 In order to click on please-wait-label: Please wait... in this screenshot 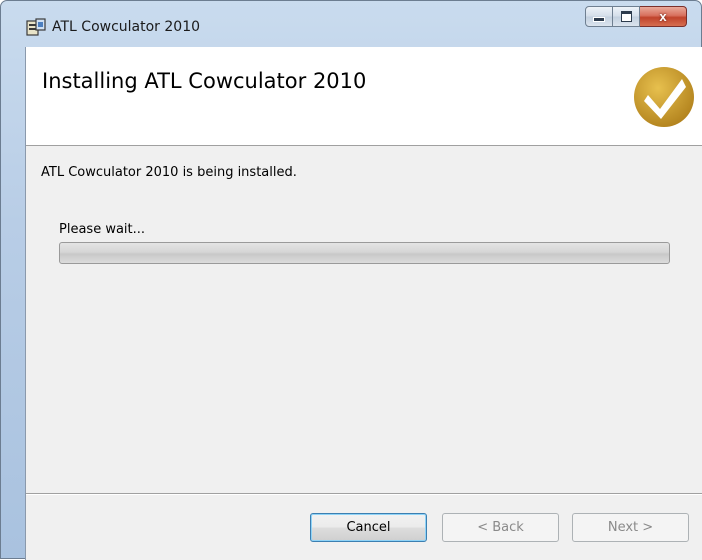, I will do `click(102, 229)`.